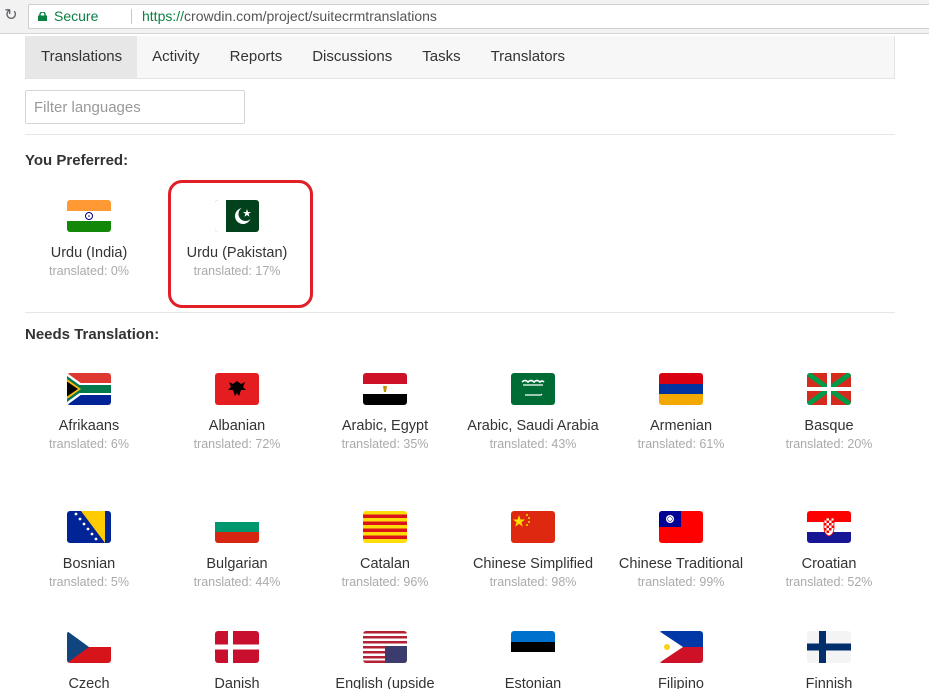 Image resolution: width=929 pixels, height=689 pixels. What do you see at coordinates (176, 57) in the screenshot?
I see `tab-activity: Activity` at bounding box center [176, 57].